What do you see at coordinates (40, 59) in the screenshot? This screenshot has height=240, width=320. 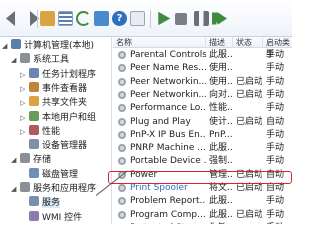 I see `tree-item: ◢ 系统工具` at bounding box center [40, 59].